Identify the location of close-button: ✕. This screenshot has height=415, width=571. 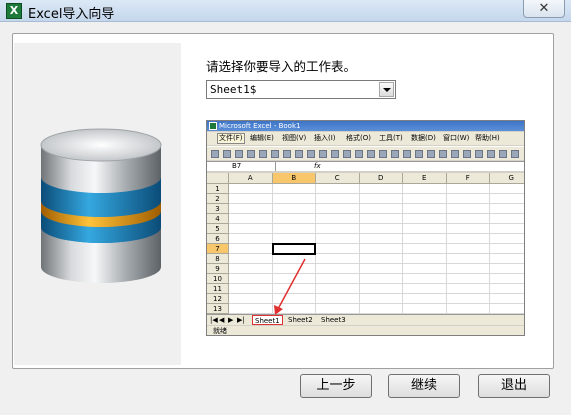
(544, 9).